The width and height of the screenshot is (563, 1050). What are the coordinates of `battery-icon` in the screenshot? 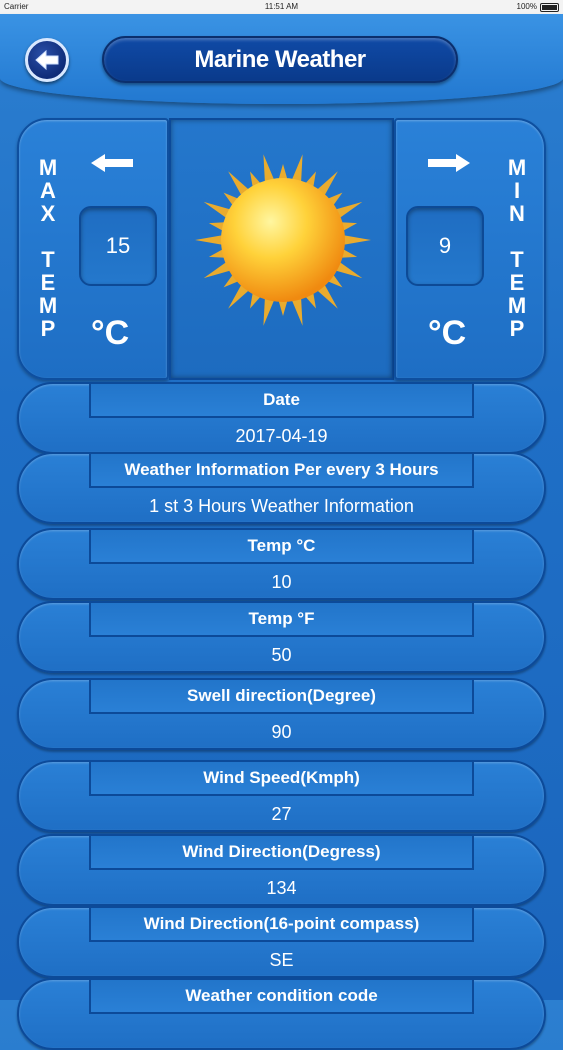 It's located at (549, 7).